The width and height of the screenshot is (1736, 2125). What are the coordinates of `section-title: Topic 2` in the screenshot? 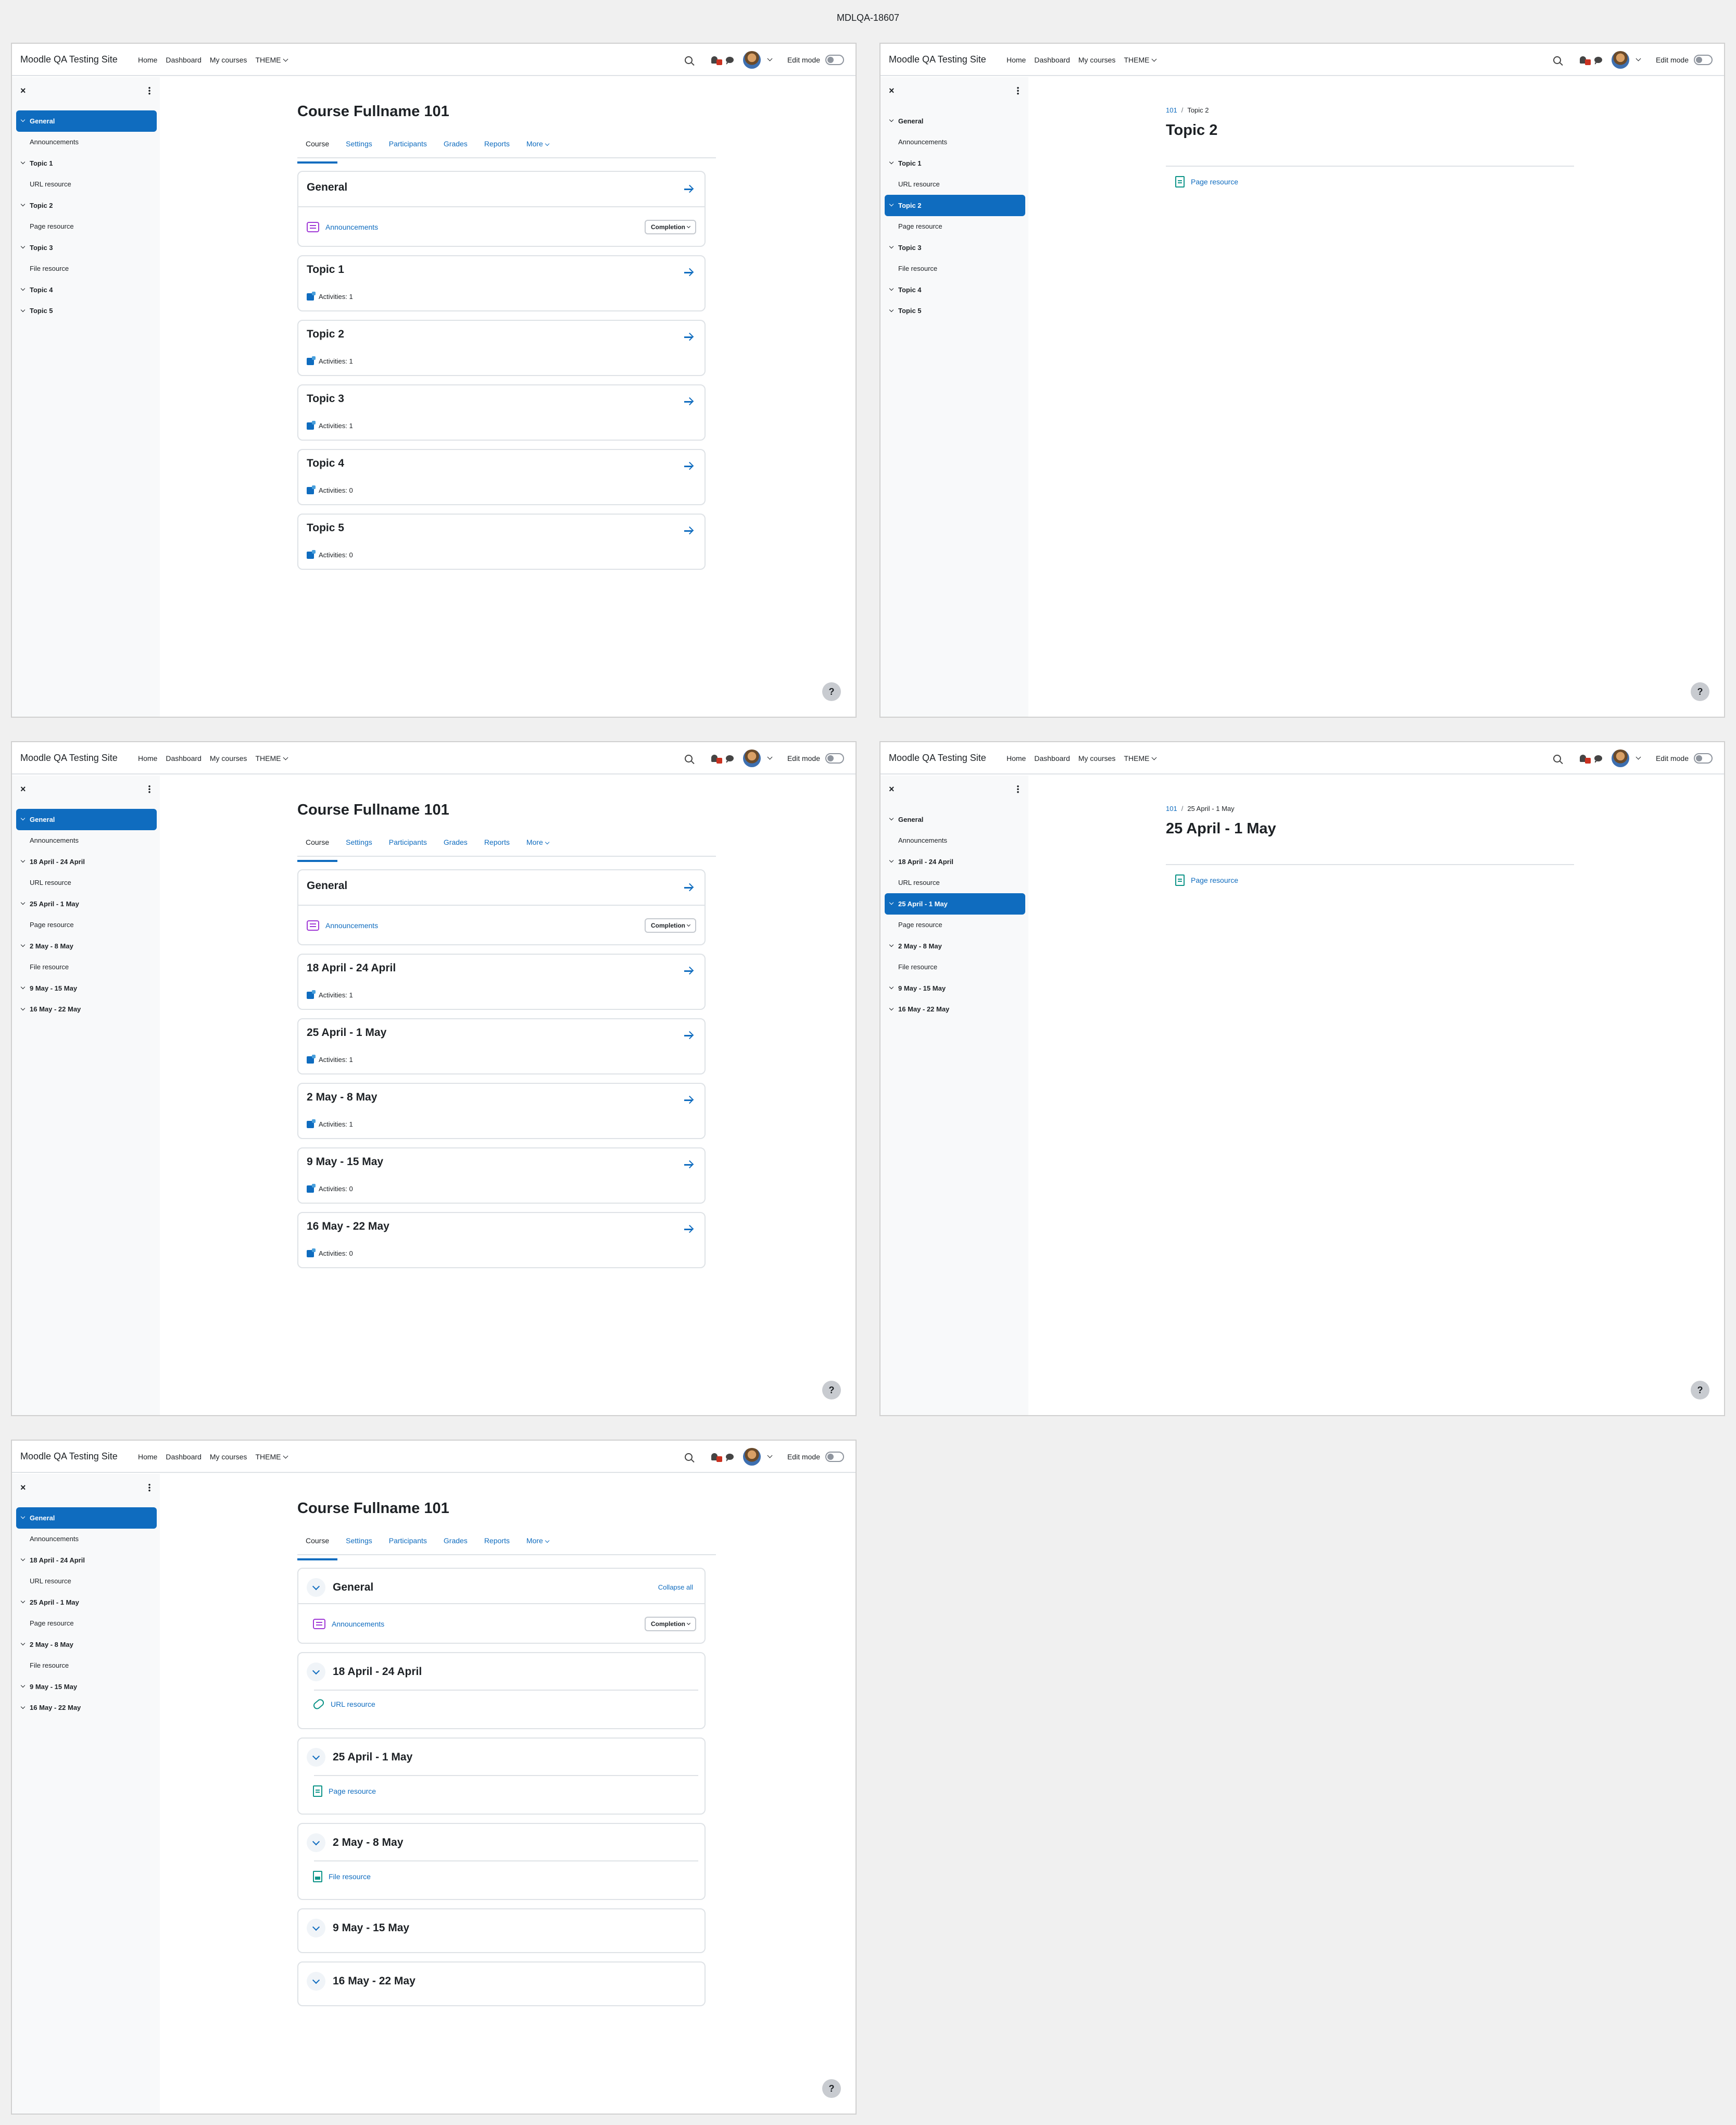 It's located at (325, 335).